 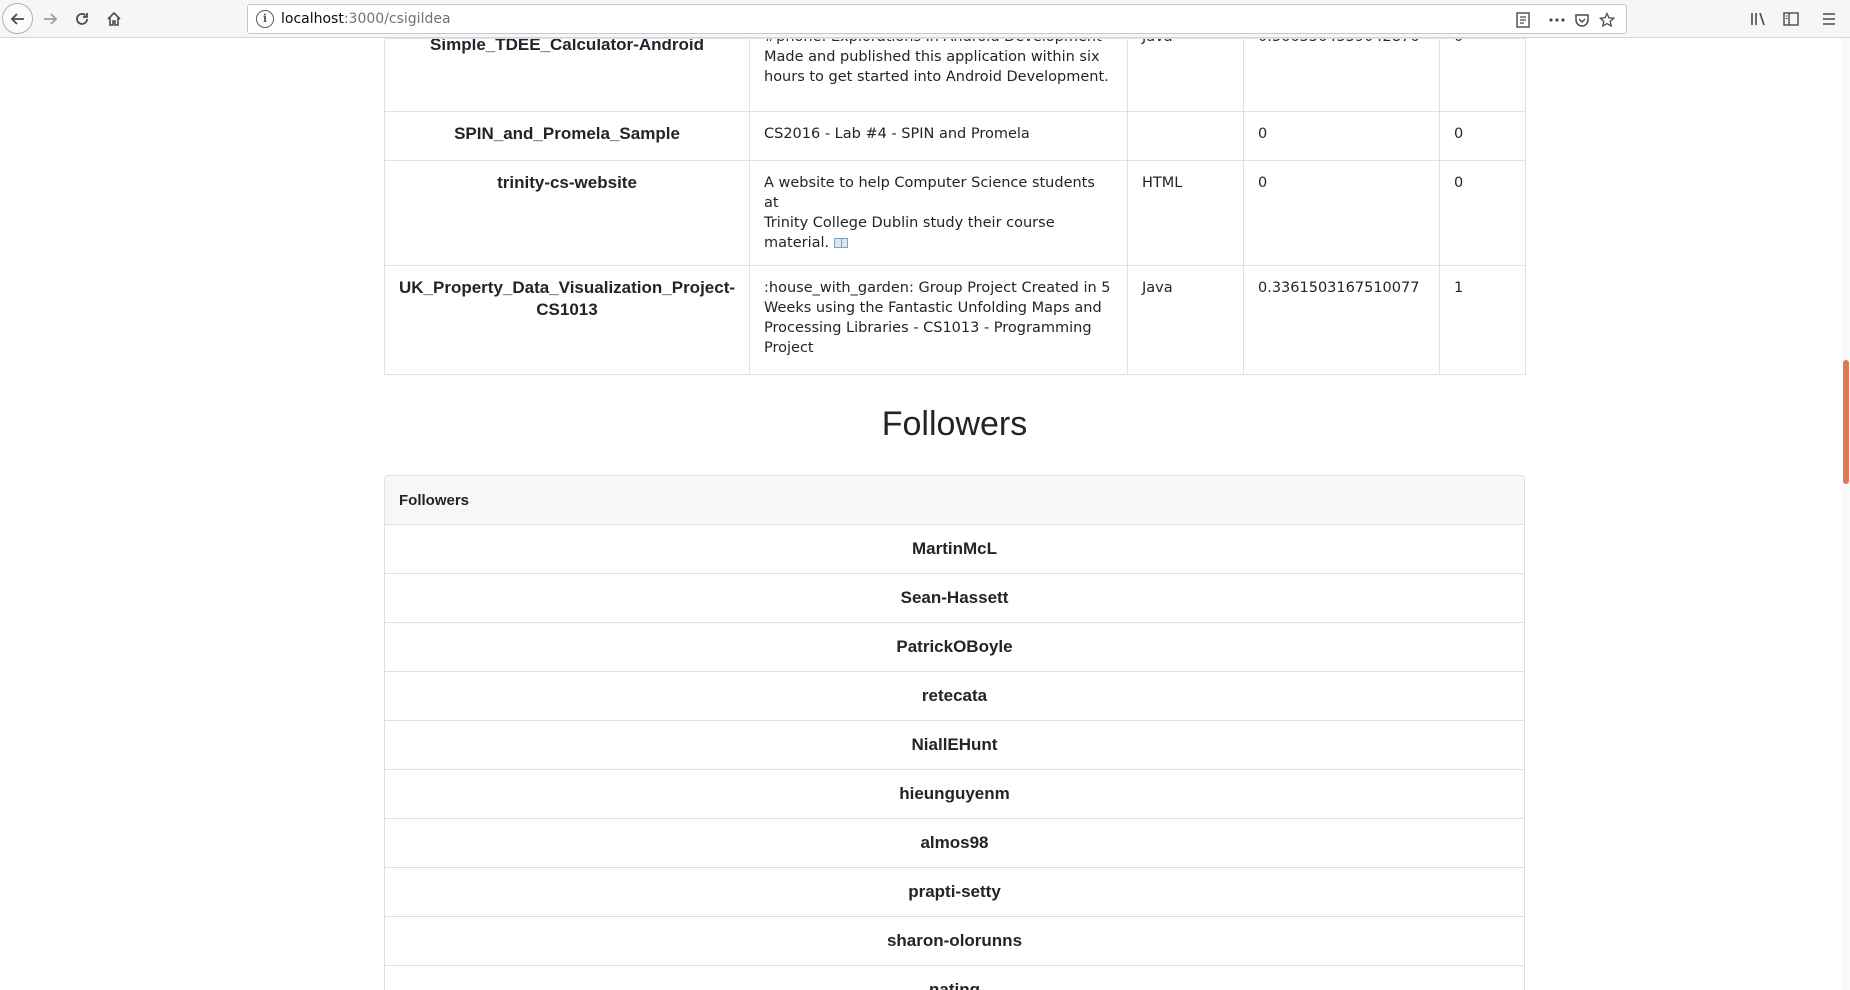 What do you see at coordinates (1759, 19) in the screenshot?
I see `library-icon` at bounding box center [1759, 19].